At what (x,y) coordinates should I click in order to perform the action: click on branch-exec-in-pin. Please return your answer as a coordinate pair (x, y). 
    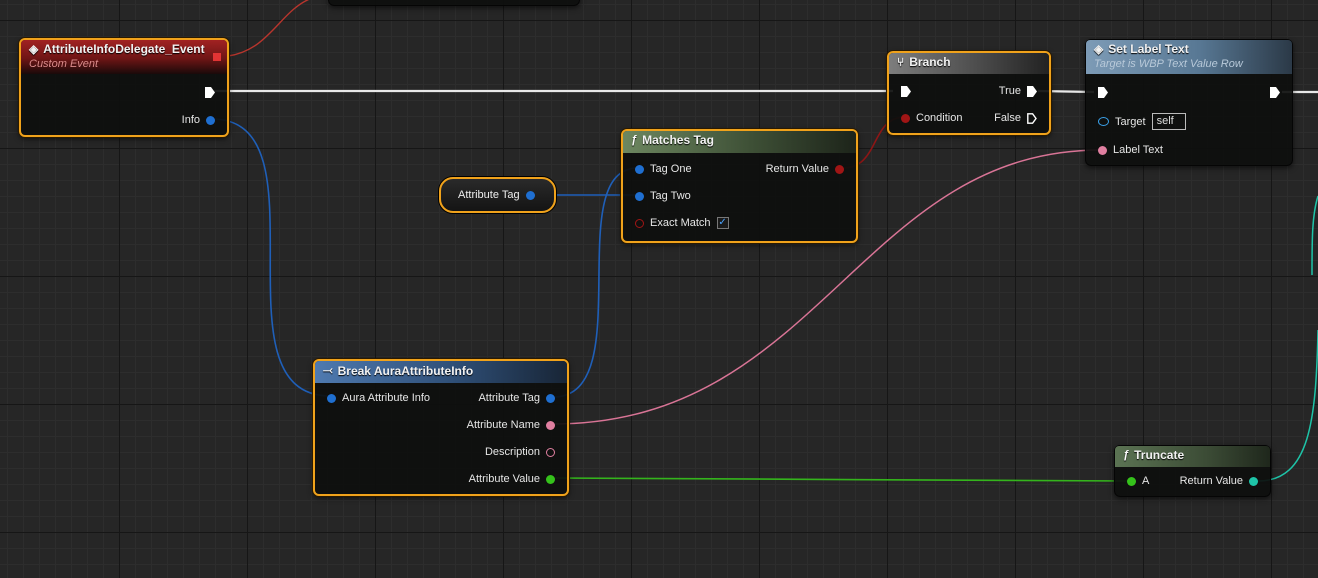
    Looking at the image, I should click on (906, 91).